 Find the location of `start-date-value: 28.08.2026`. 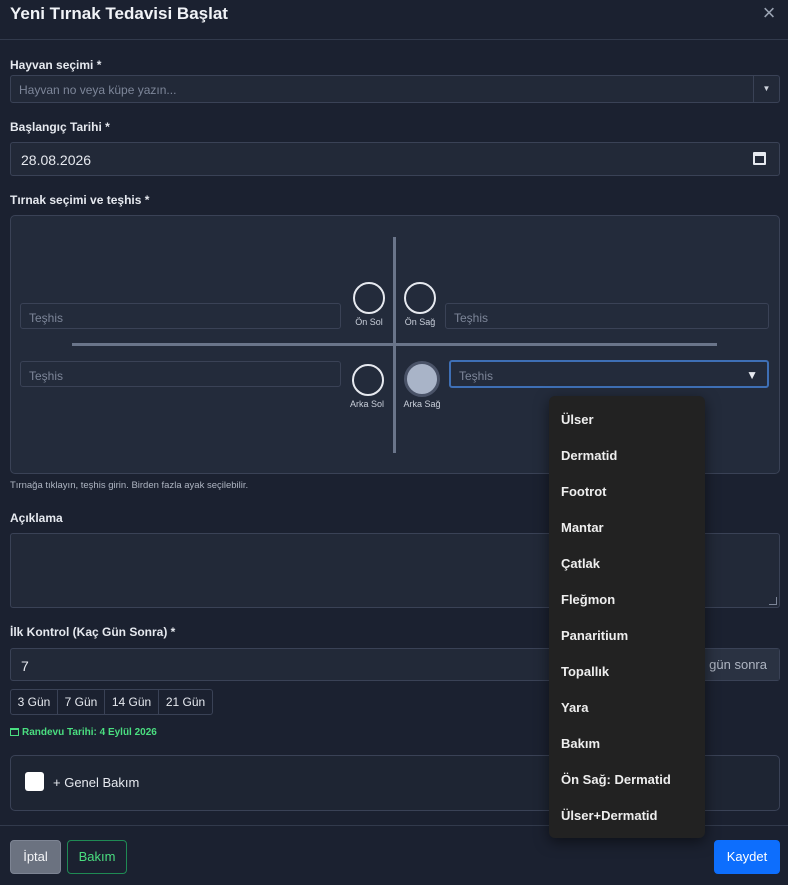

start-date-value: 28.08.2026 is located at coordinates (56, 160).